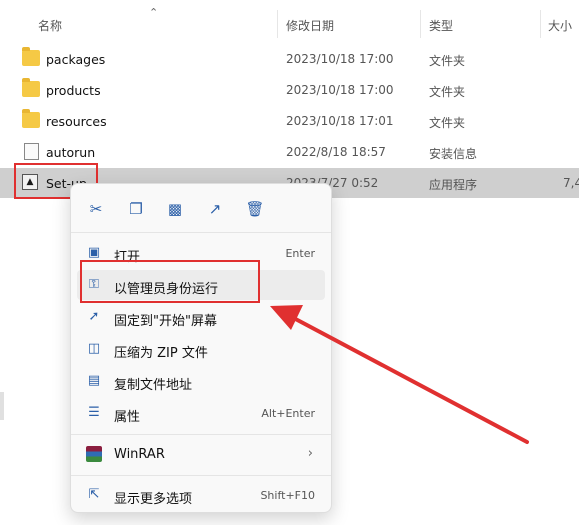 This screenshot has width=579, height=525. Describe the element at coordinates (76, 59) in the screenshot. I see `file-name: packages` at that location.